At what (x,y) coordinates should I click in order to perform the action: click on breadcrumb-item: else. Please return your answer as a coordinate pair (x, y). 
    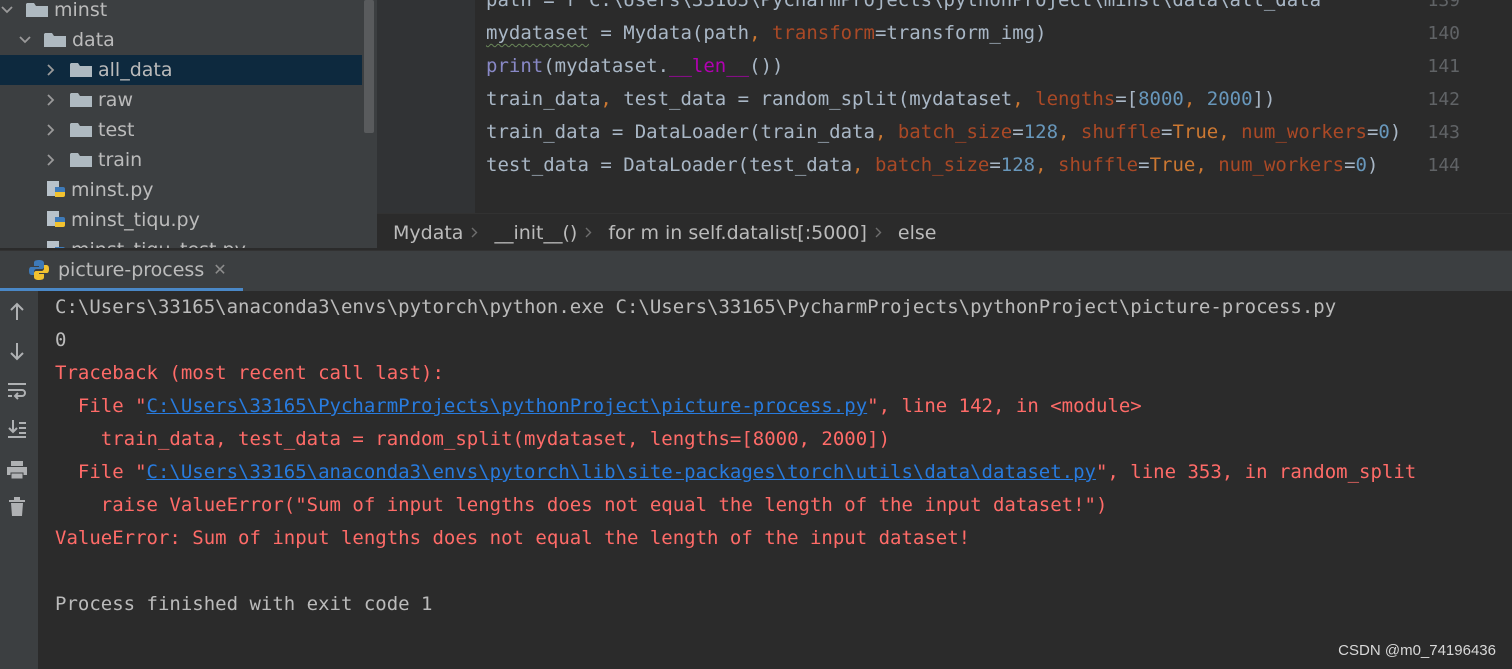
    Looking at the image, I should click on (913, 233).